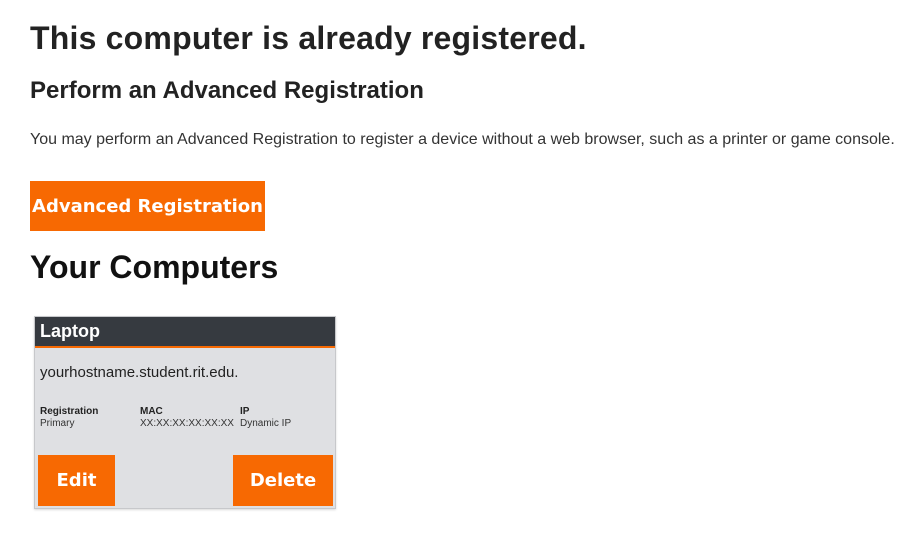  What do you see at coordinates (227, 90) in the screenshot?
I see `advanced-registration-heading: Perform an Advanced Registration` at bounding box center [227, 90].